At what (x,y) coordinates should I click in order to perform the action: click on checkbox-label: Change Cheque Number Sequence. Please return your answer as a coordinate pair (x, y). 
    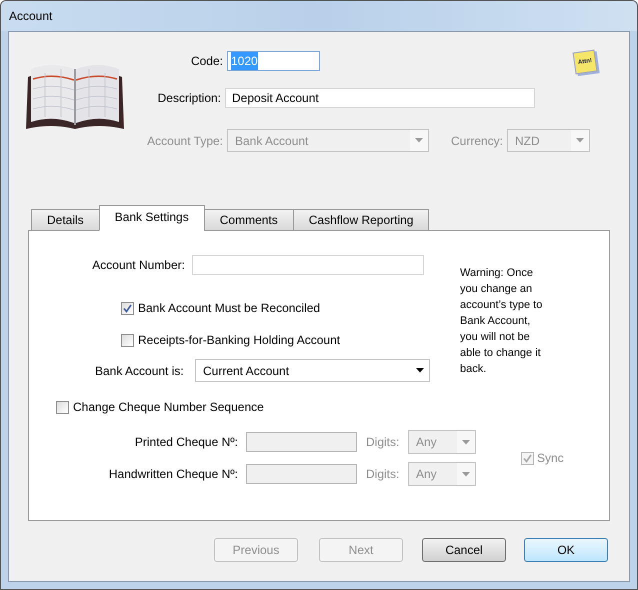
    Looking at the image, I should click on (168, 407).